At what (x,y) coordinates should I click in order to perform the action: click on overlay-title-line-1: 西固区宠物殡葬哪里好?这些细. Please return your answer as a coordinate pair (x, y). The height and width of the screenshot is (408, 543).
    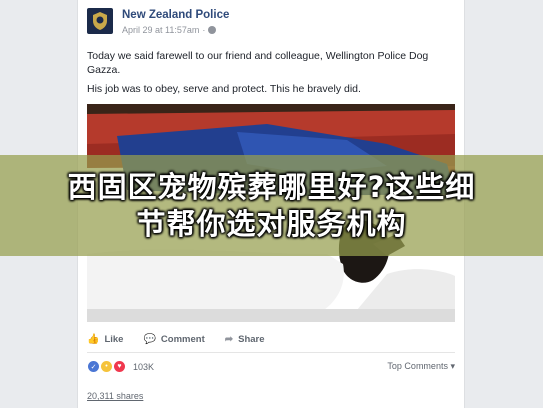
    Looking at the image, I should click on (271, 186).